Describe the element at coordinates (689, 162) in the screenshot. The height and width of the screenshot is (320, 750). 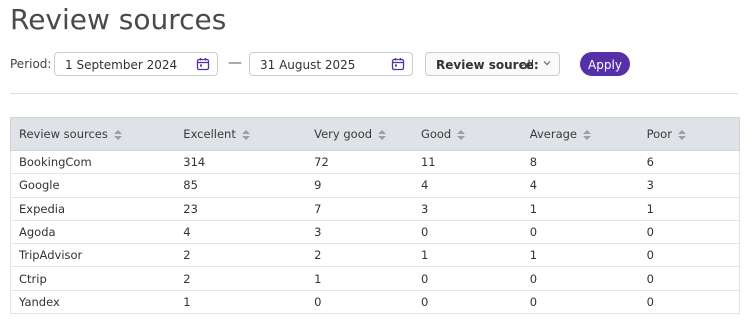
I see `count-cell: 6` at that location.